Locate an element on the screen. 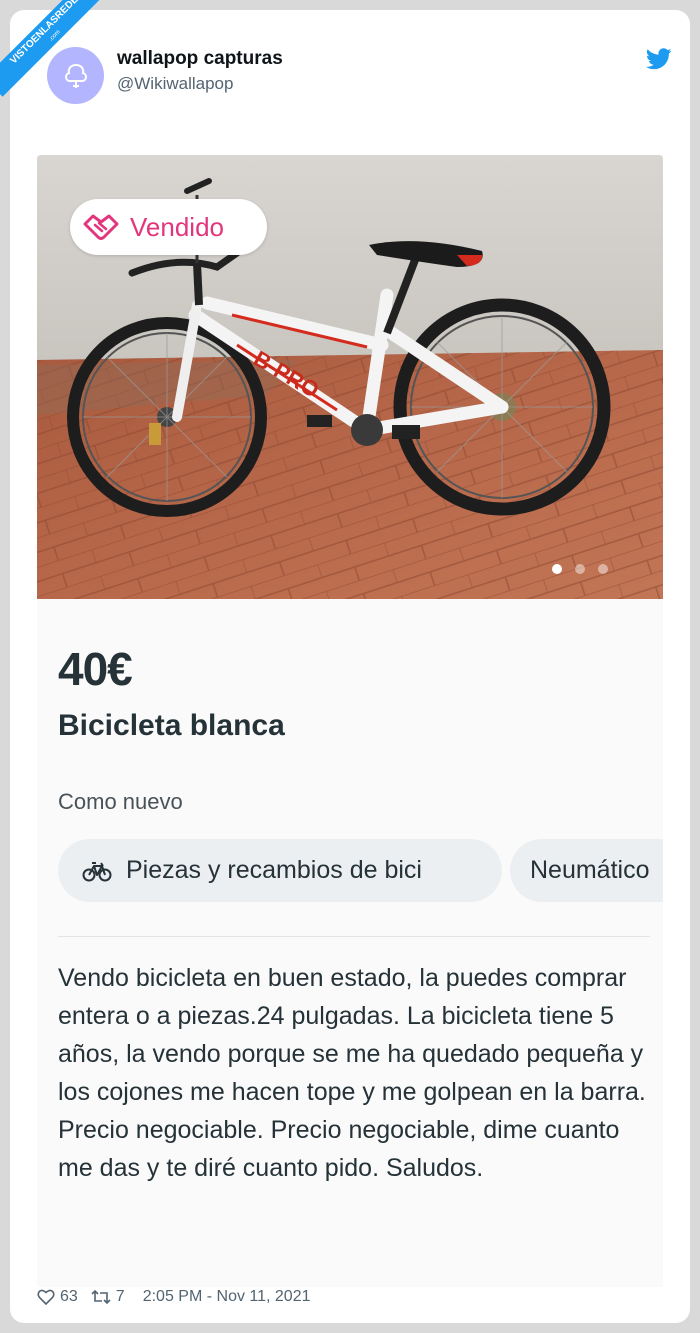 The height and width of the screenshot is (1333, 700). product-title: Bicicleta blanca is located at coordinates (171, 725).